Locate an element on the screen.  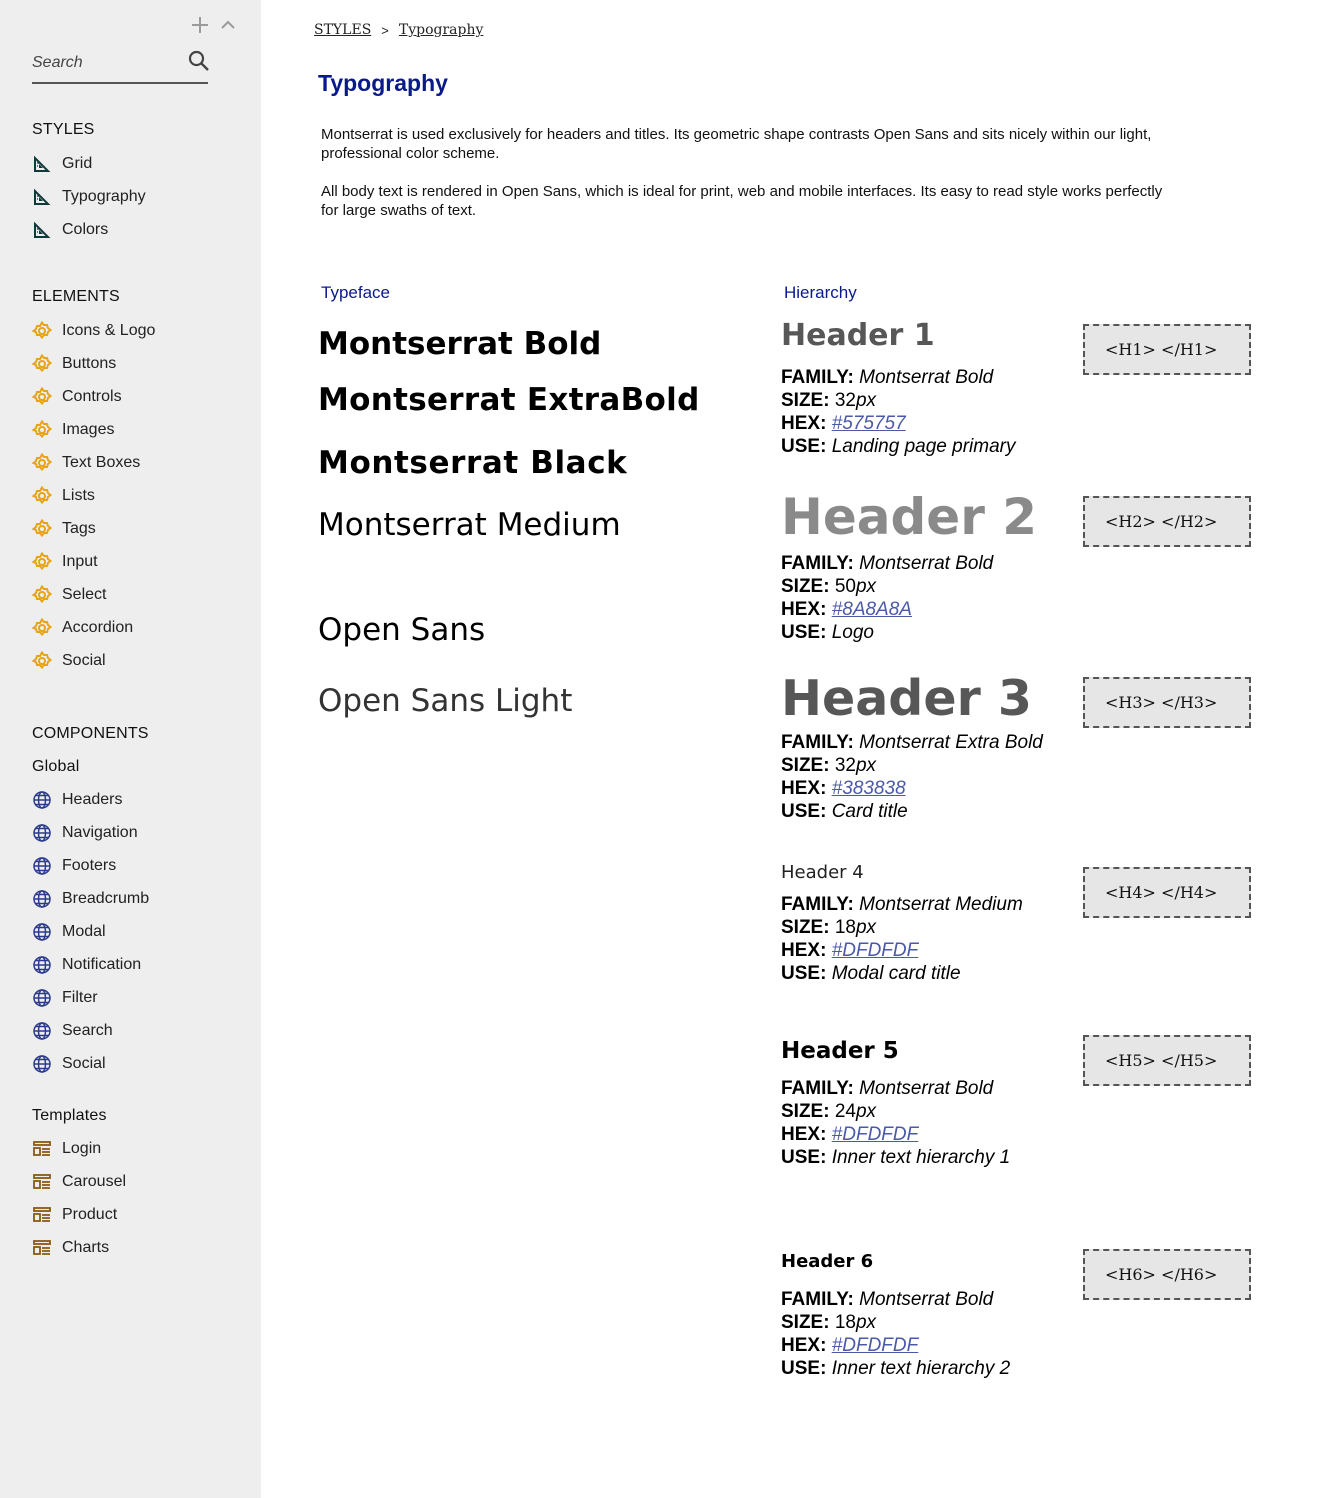
hierarchy-heading: Hierarchy is located at coordinates (820, 292).